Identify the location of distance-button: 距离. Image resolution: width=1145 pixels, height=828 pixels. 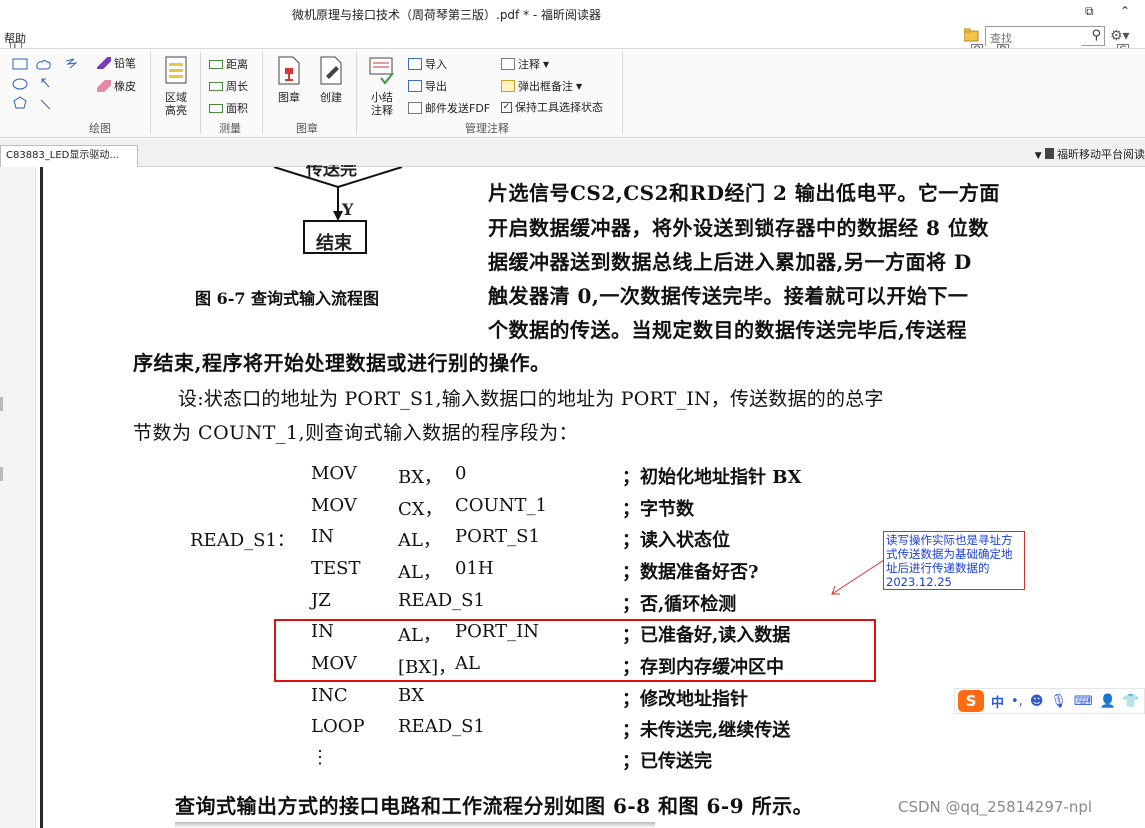
(228, 64).